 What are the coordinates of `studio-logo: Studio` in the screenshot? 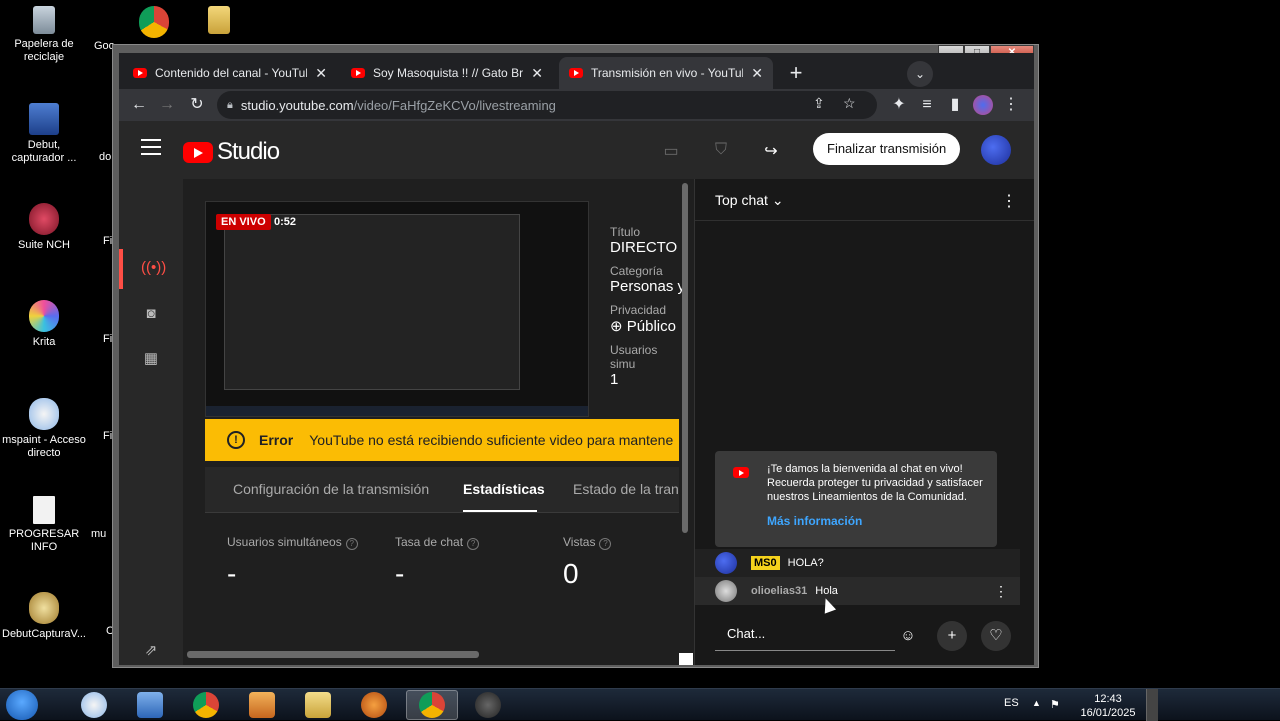 It's located at (231, 152).